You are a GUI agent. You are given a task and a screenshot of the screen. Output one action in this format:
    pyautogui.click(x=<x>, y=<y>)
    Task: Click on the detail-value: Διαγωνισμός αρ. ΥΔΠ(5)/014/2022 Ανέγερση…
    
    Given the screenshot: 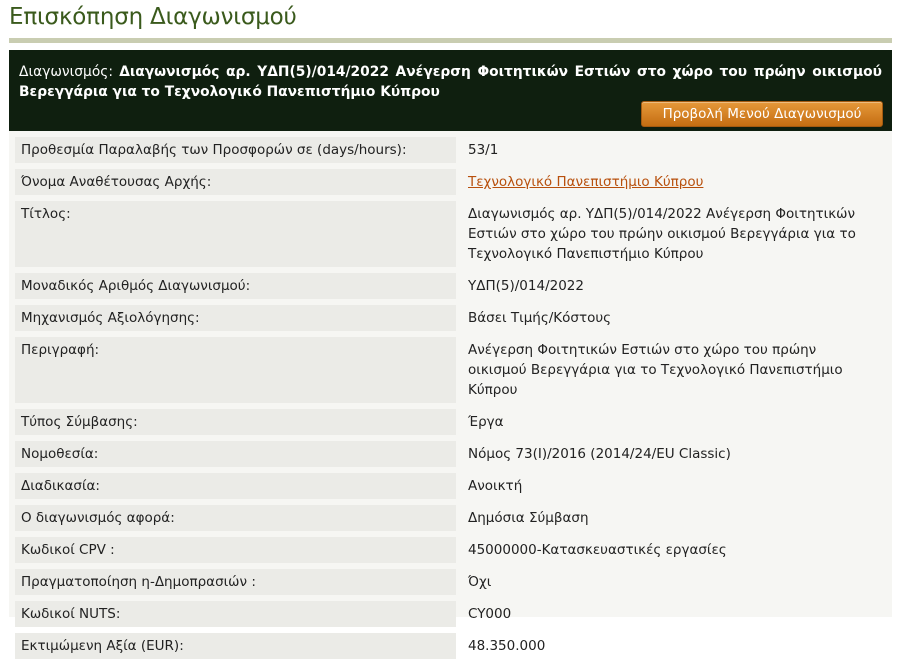 What is the action you would take?
    pyautogui.click(x=662, y=234)
    